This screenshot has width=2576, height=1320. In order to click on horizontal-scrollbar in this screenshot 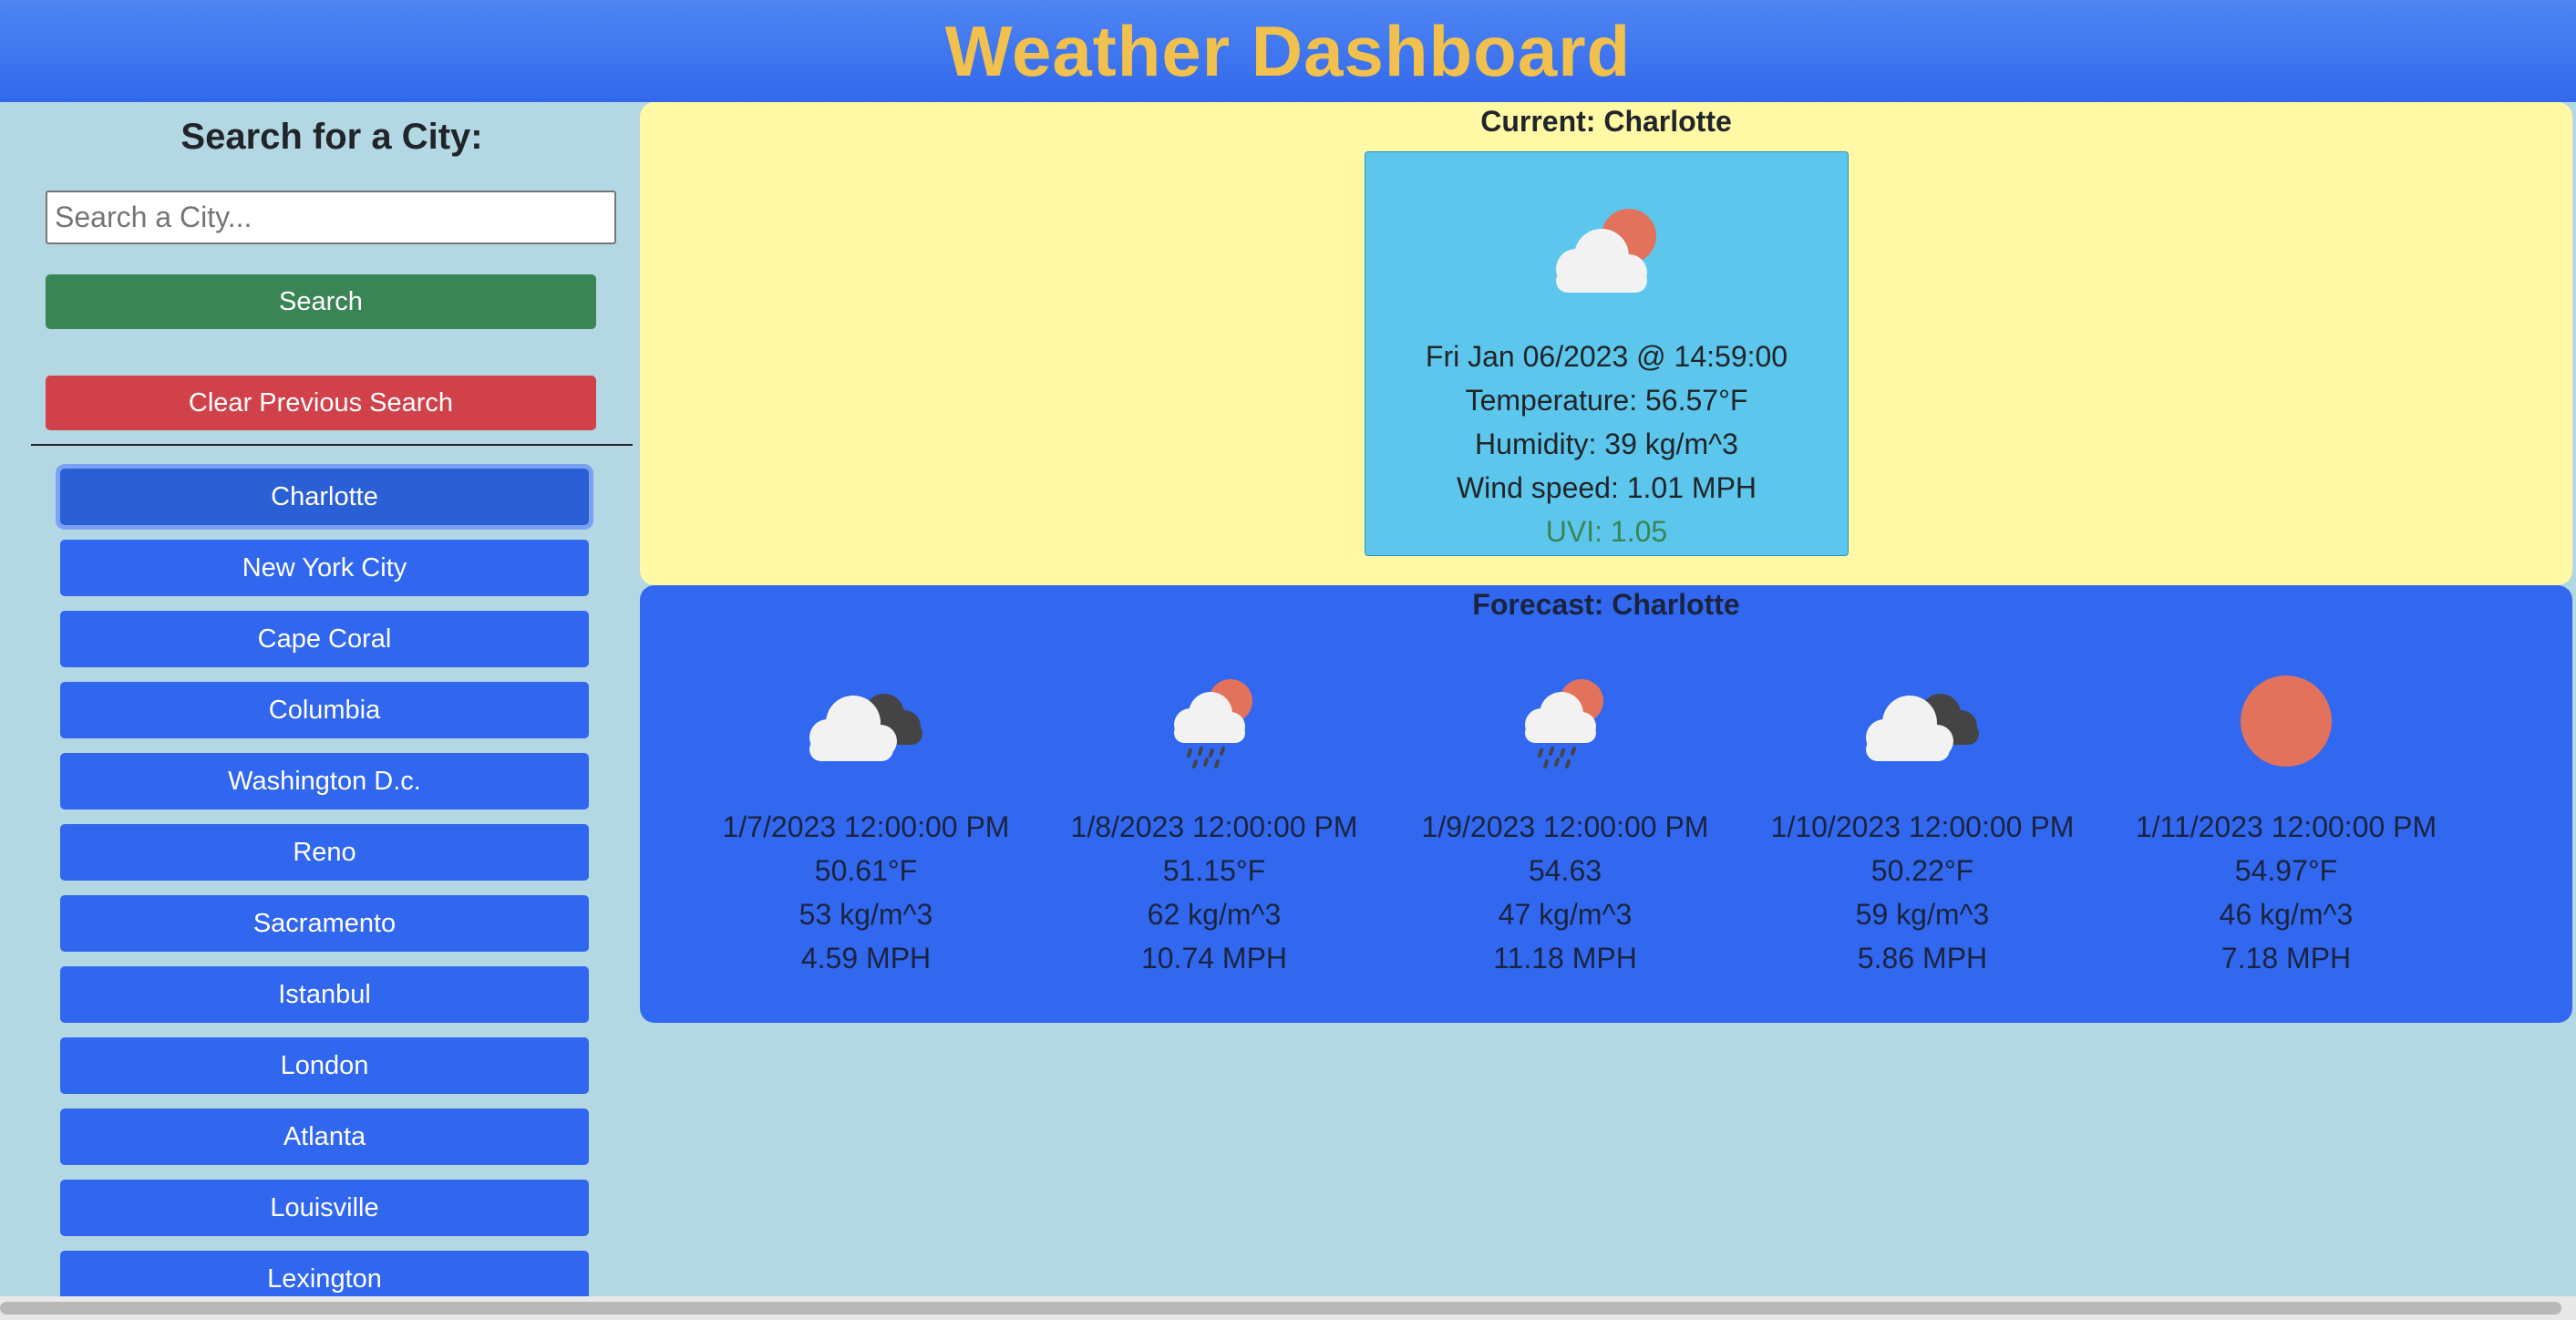, I will do `click(1288, 1308)`.